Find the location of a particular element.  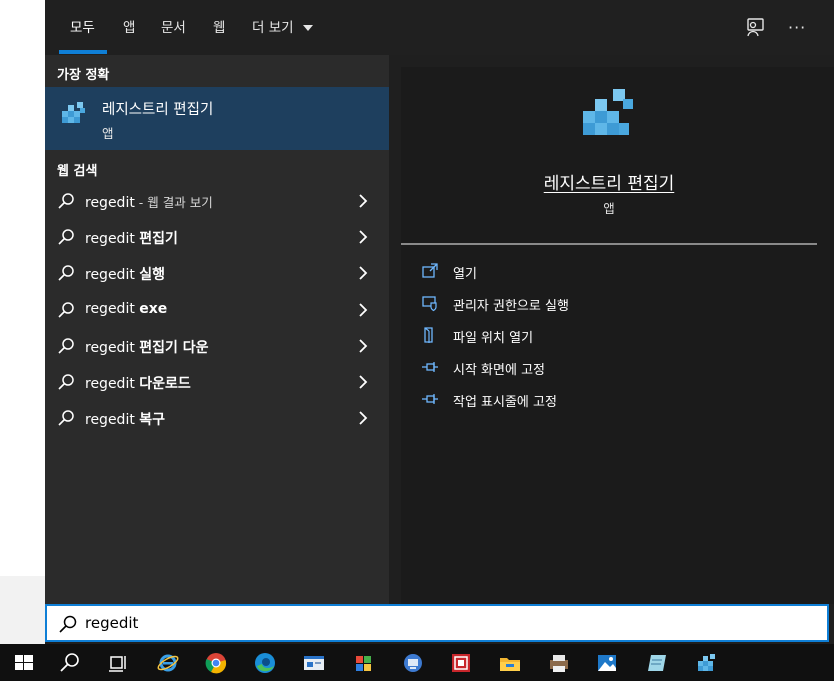

web-search-text: regedit 실행 is located at coordinates (125, 275).